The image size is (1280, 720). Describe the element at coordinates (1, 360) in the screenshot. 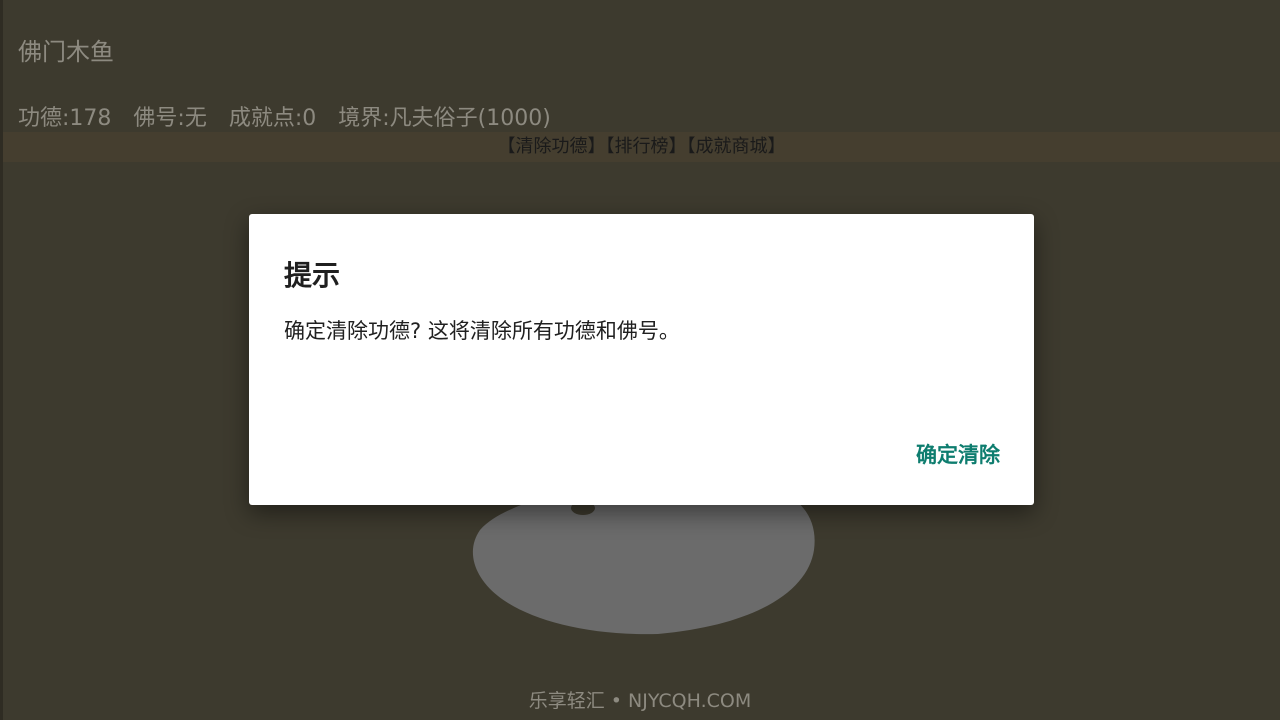

I see `left-edge-strip` at that location.